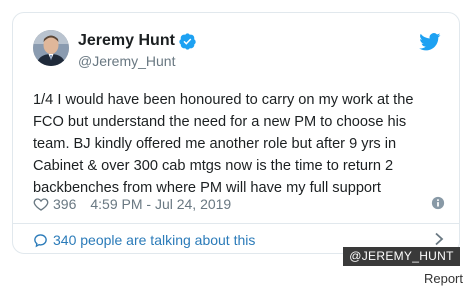 This screenshot has width=474, height=291. I want to click on avatar-image, so click(51, 48).